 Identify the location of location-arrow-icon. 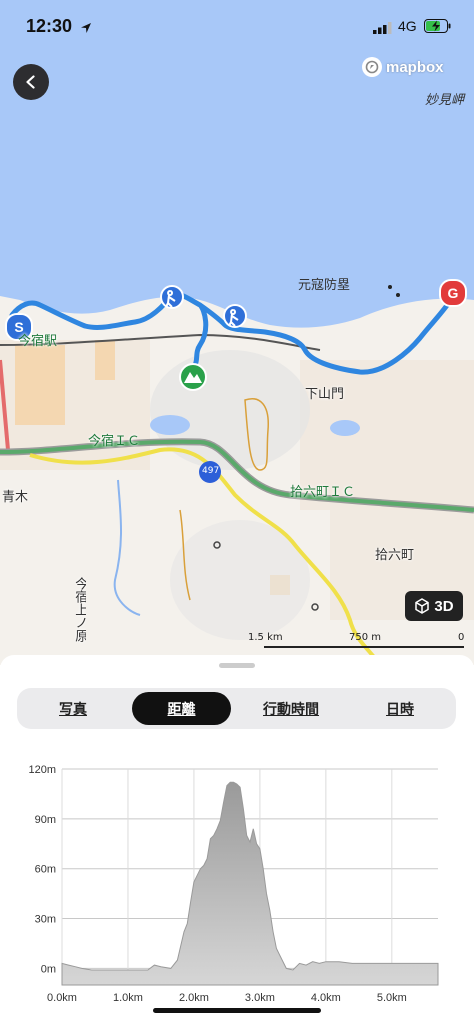
(86, 28).